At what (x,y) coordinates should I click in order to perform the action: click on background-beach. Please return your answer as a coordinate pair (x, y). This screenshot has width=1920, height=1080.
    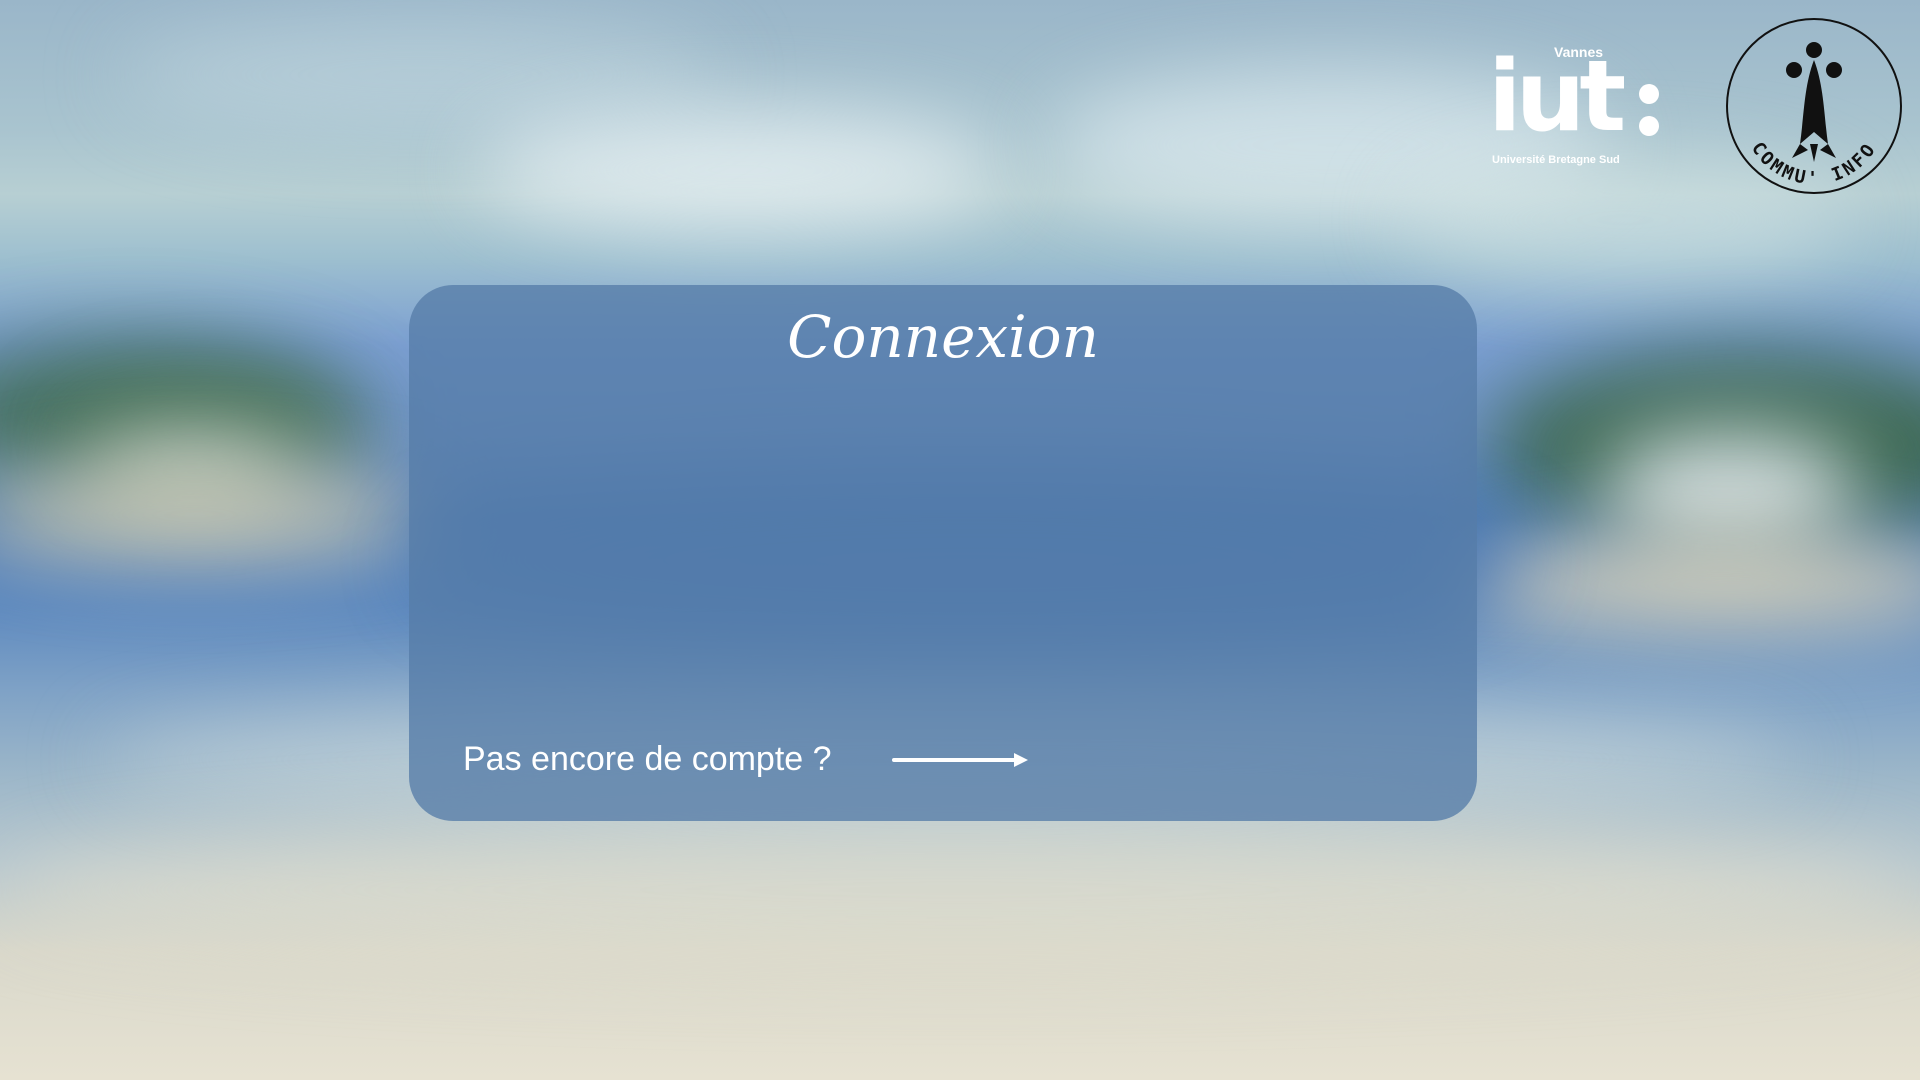
    Looking at the image, I should click on (960, 890).